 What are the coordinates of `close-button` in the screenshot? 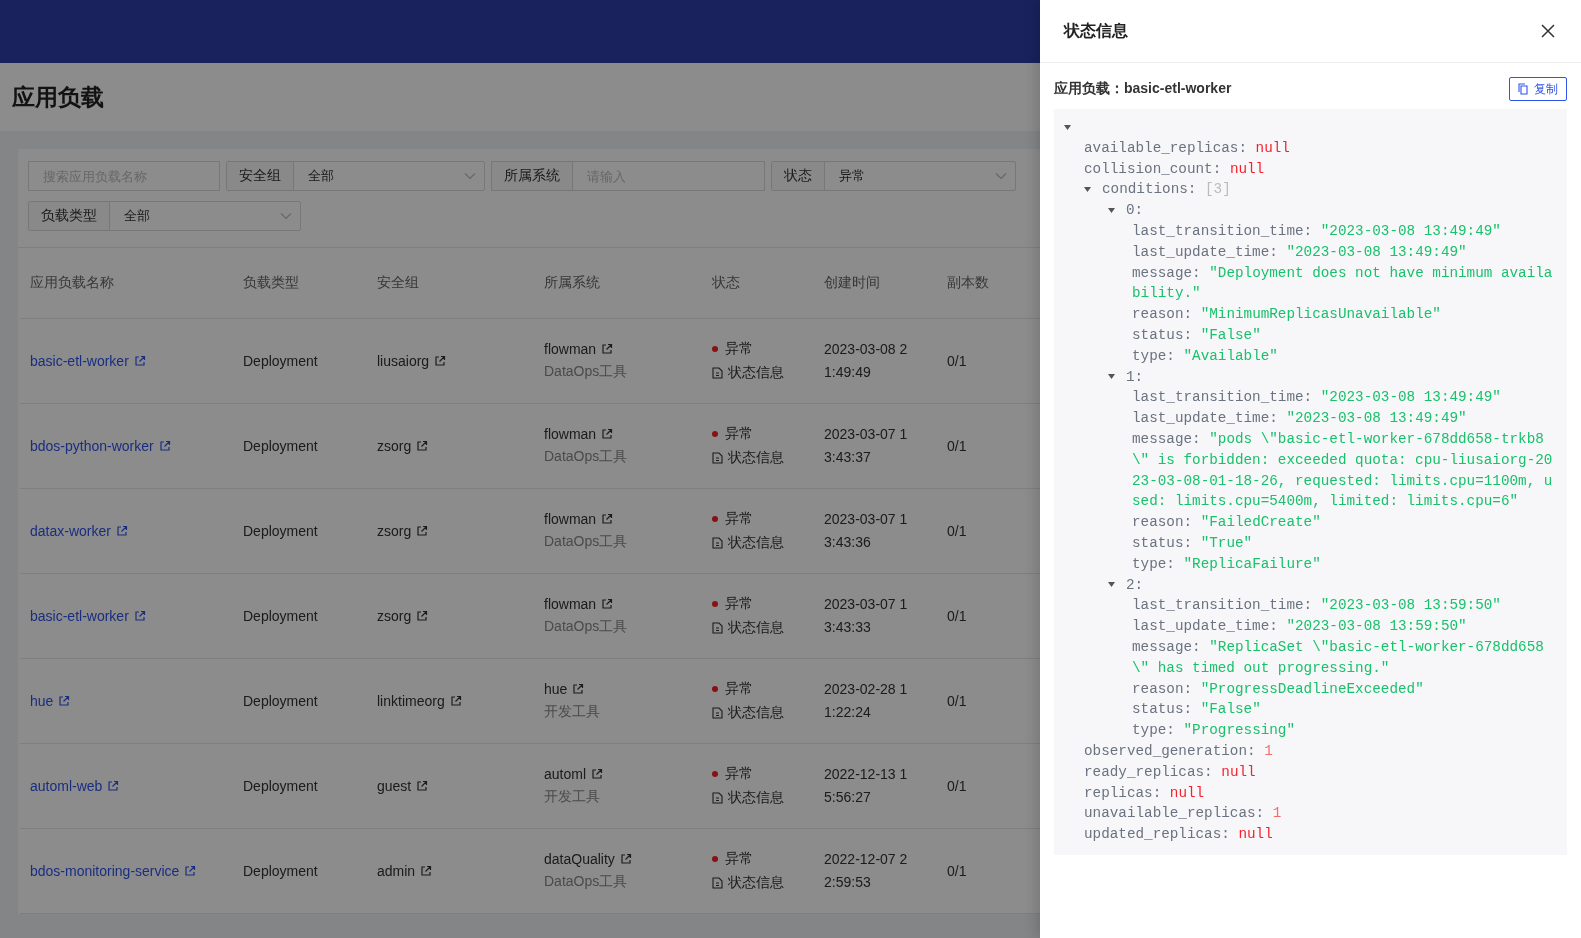 It's located at (1548, 31).